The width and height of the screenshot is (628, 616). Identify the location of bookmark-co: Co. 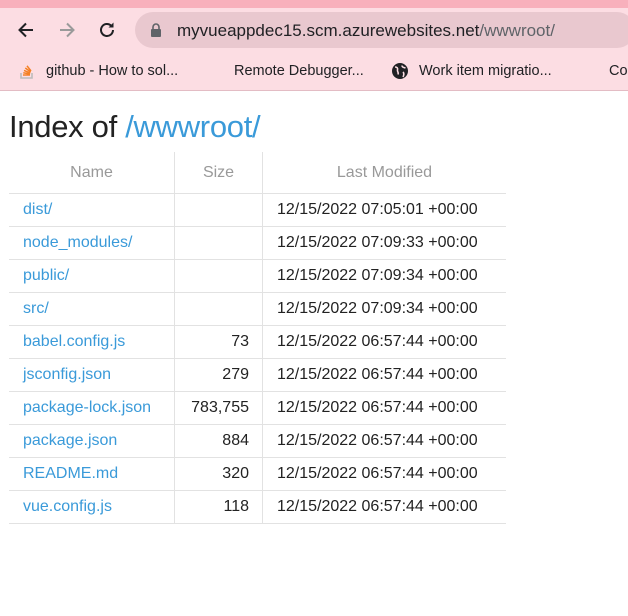
(604, 71).